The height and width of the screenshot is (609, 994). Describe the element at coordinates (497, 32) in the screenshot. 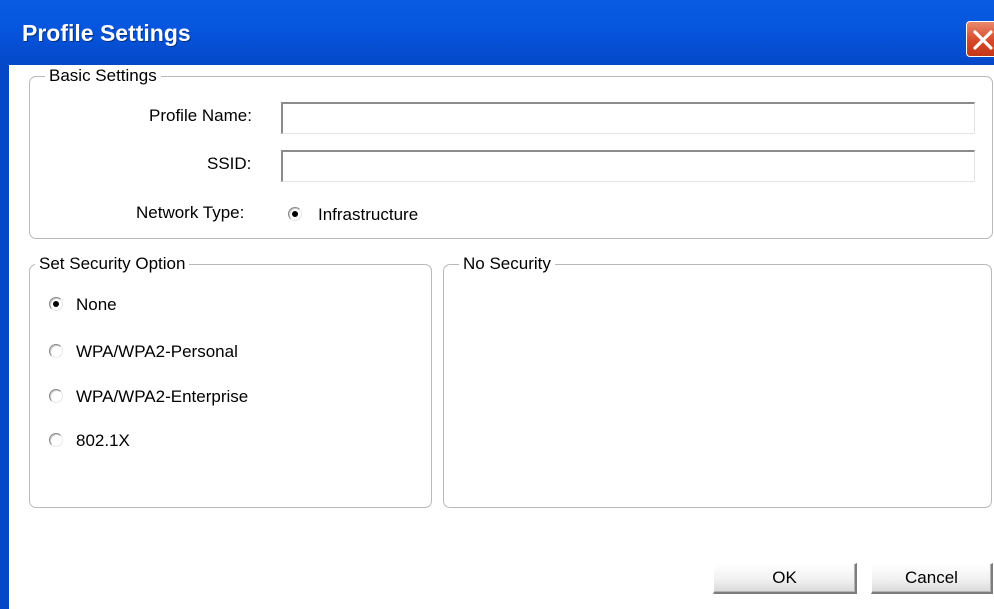

I see `title-bar: Profile Settings` at that location.